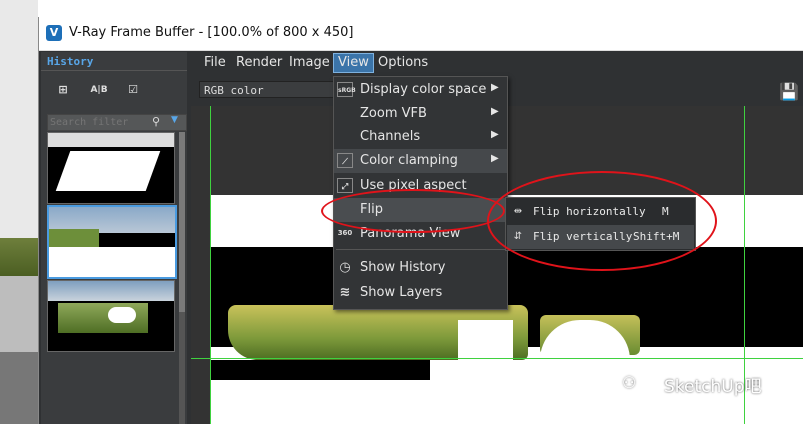  Describe the element at coordinates (629, 382) in the screenshot. I see `wechat-icon: ⚇` at that location.